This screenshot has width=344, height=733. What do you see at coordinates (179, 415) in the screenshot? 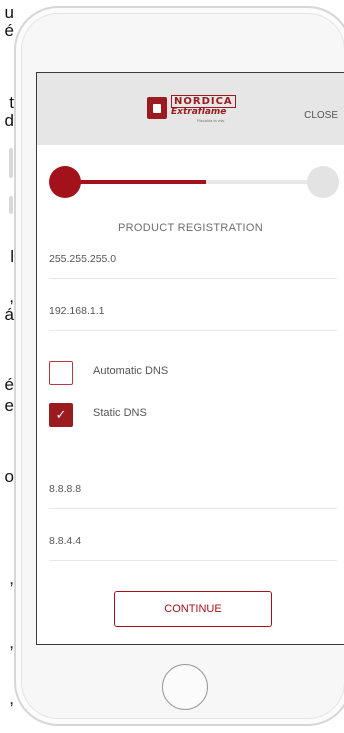
I see `static-dns-option: ✓ Static DNS` at bounding box center [179, 415].